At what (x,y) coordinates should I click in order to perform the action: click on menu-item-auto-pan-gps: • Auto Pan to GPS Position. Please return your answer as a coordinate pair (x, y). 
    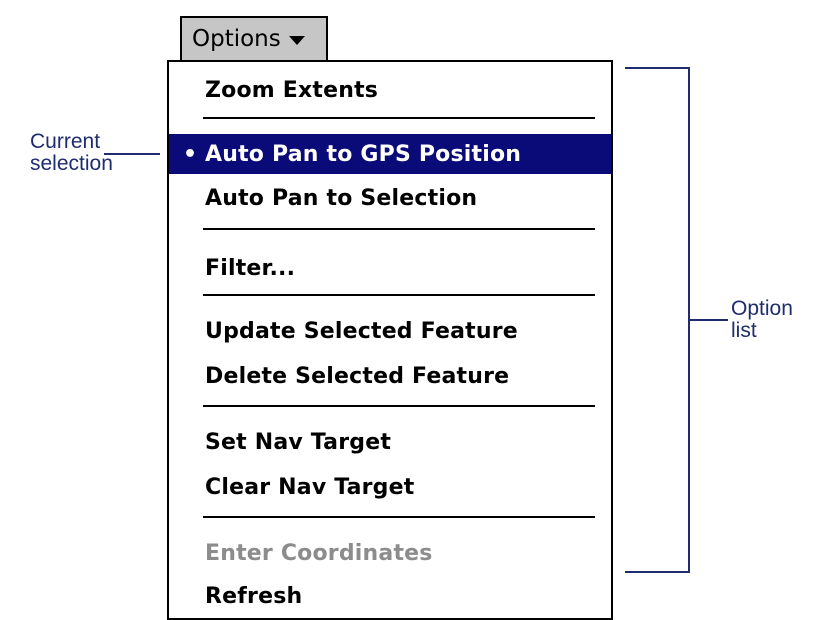
    Looking at the image, I should click on (390, 154).